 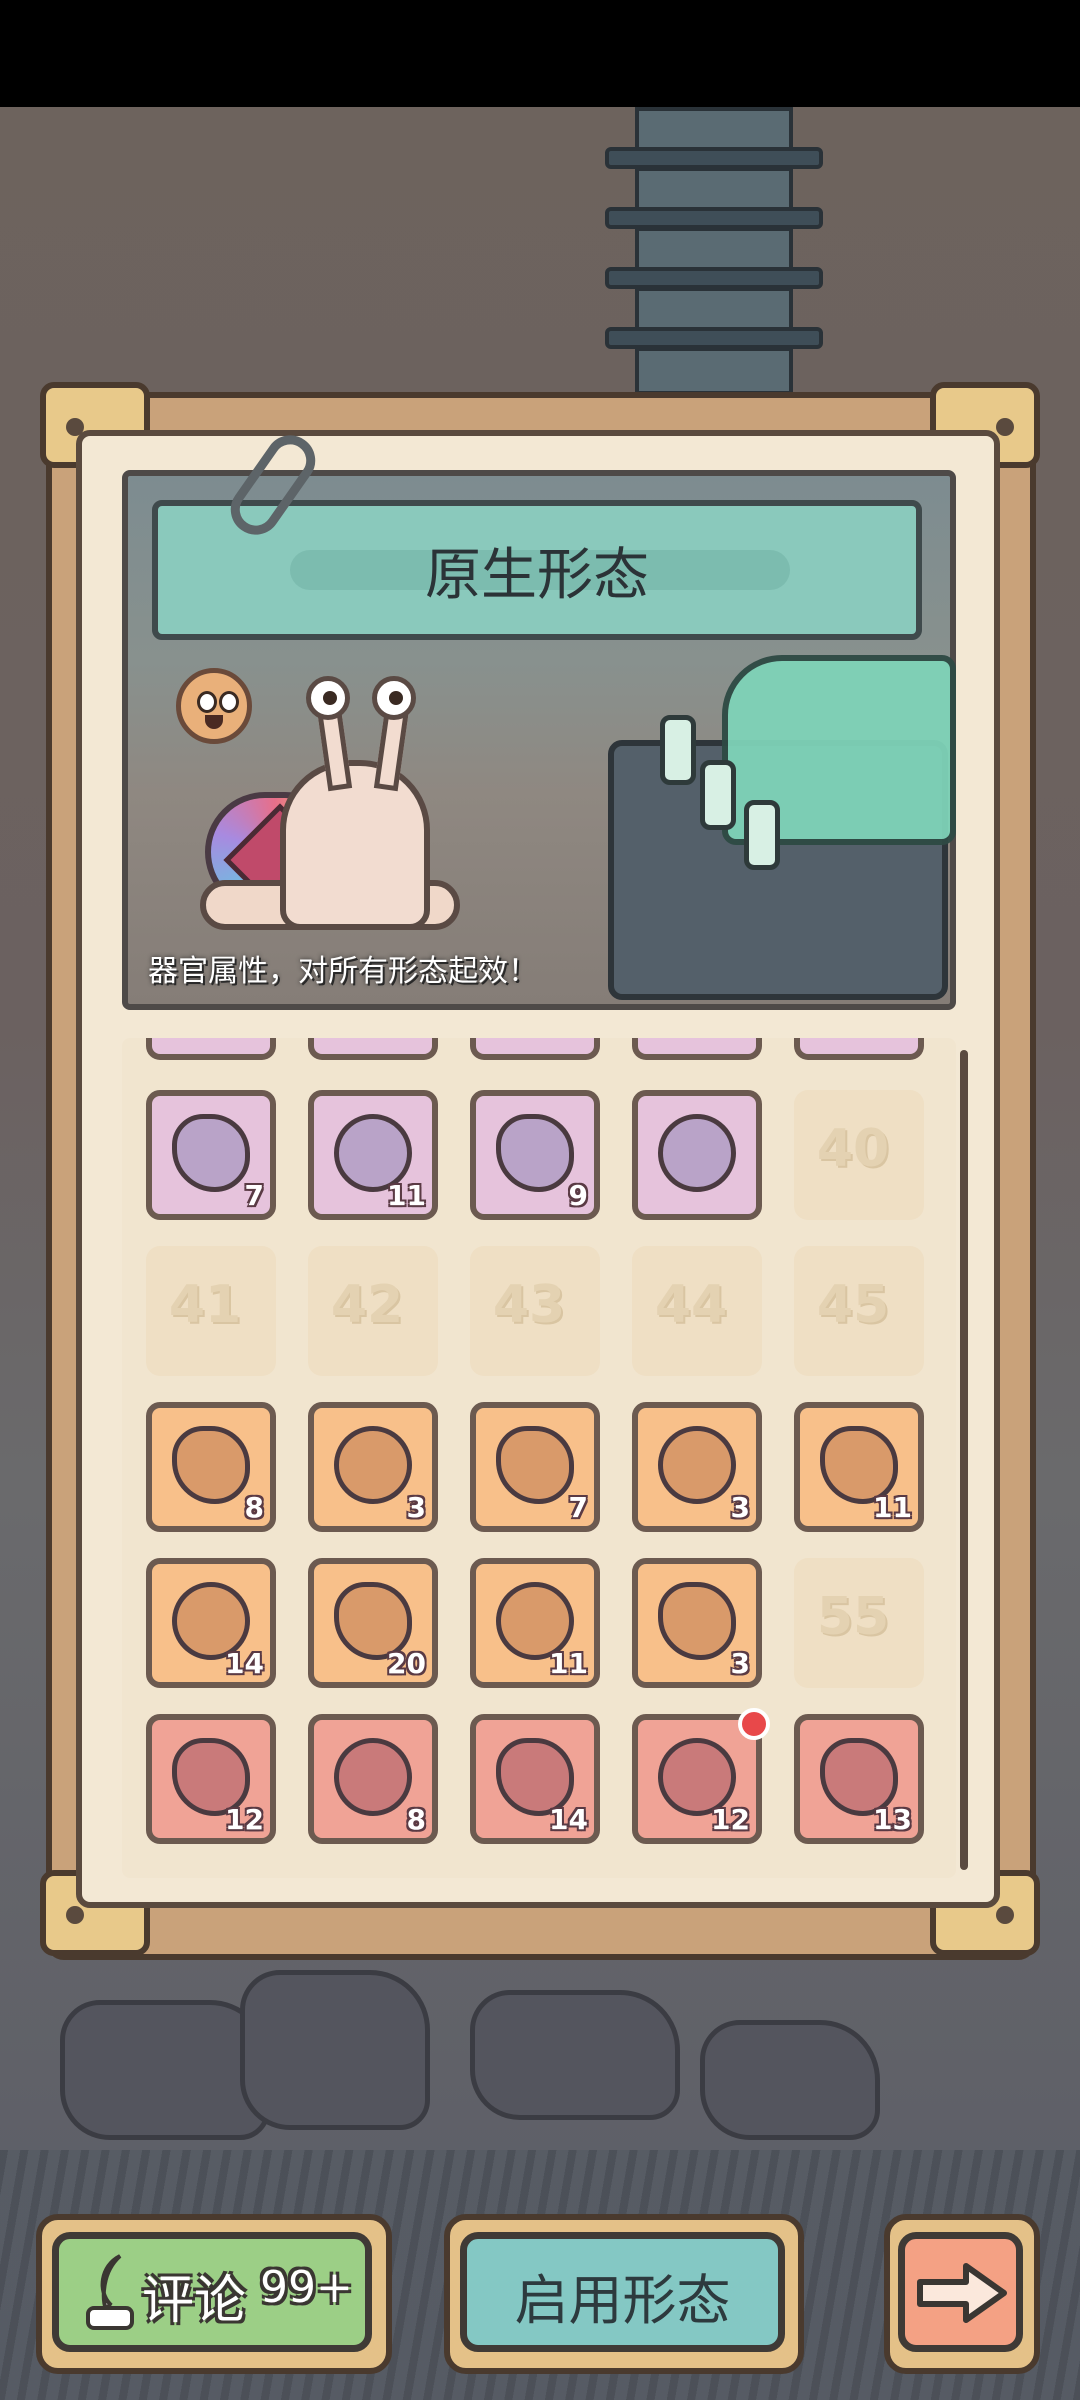 I want to click on enable-form-label: 启用形态, so click(x=622, y=2300).